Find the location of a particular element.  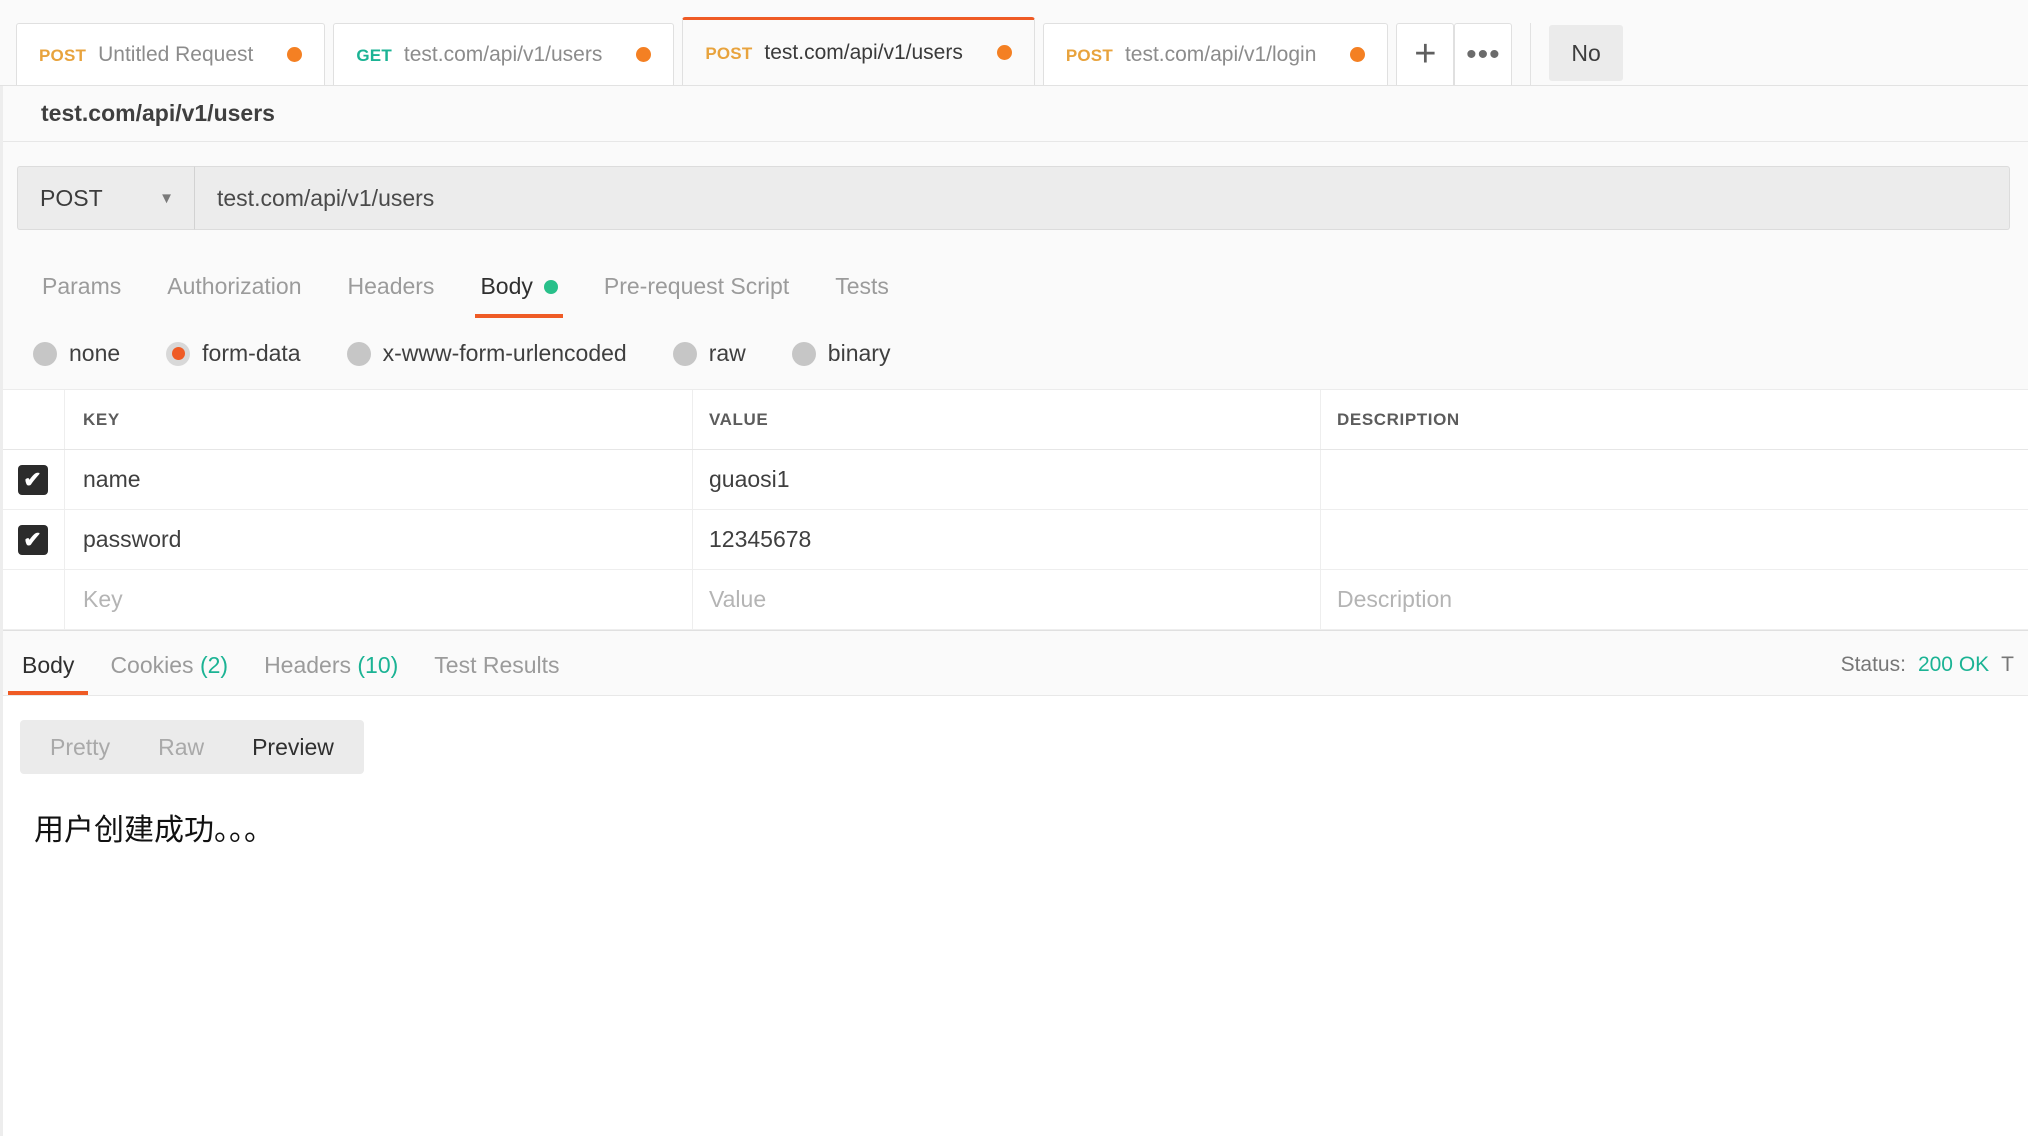

new-row-value-input: Value is located at coordinates (1007, 599).